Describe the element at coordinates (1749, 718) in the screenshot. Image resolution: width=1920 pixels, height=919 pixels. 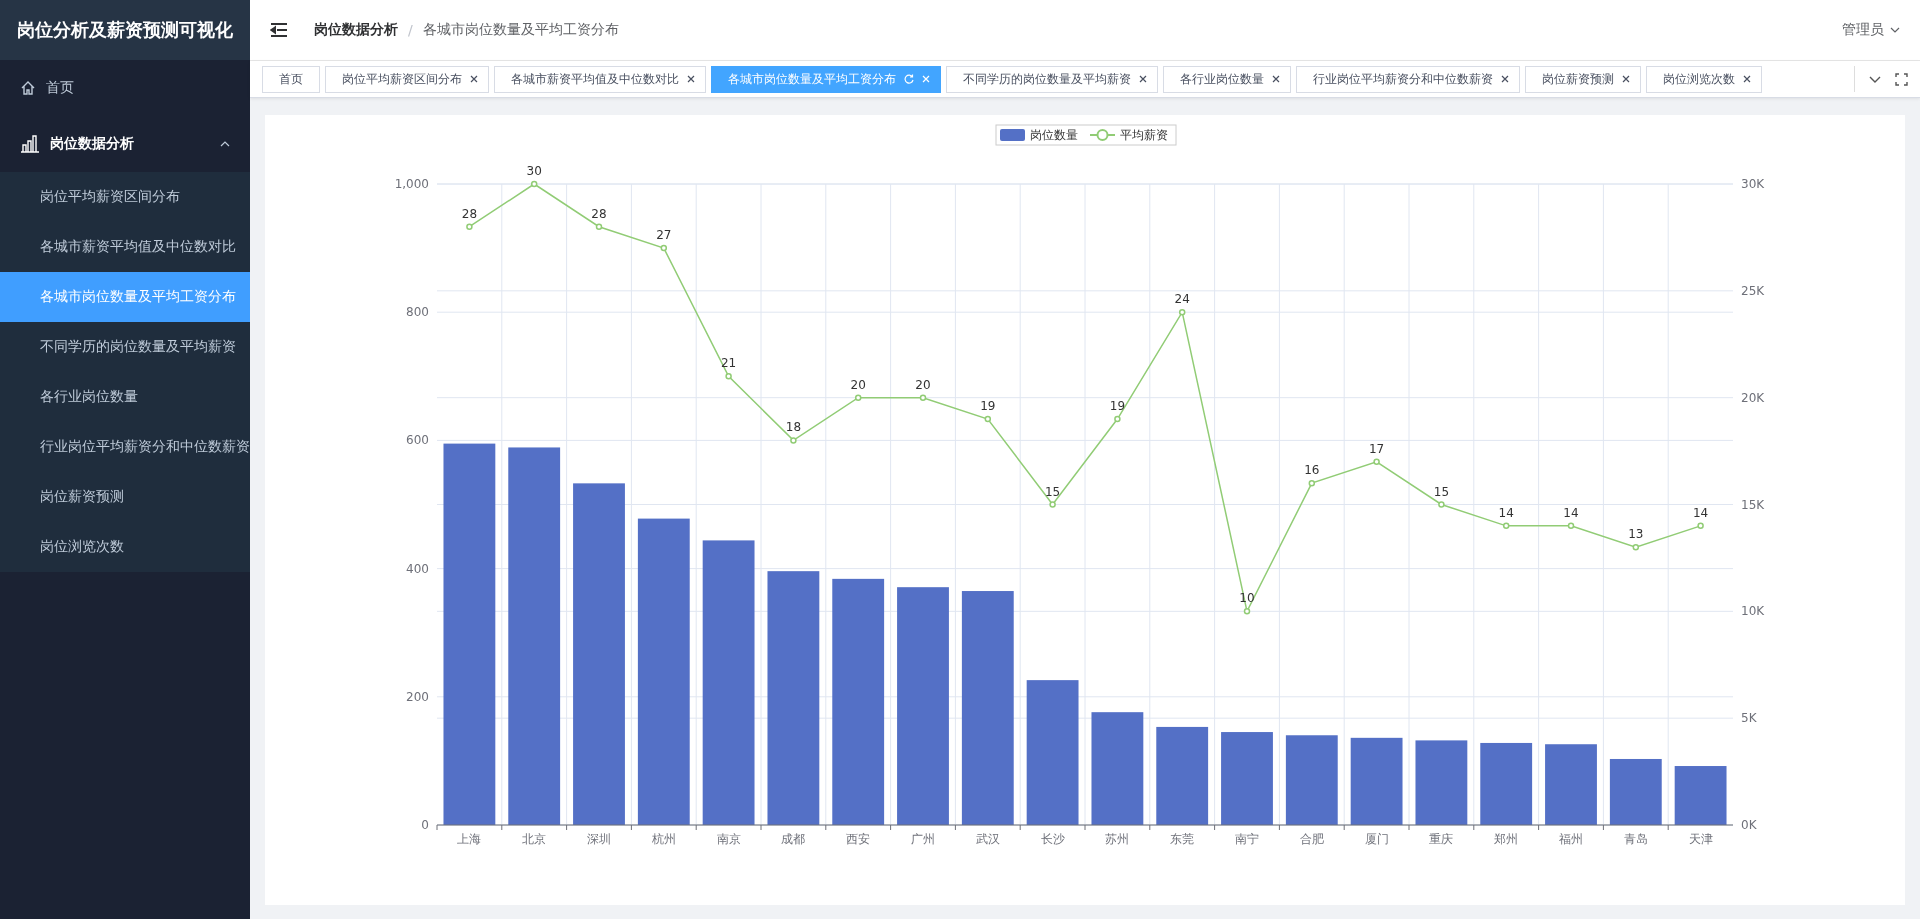
I see `axis-tick-label: 5K` at that location.